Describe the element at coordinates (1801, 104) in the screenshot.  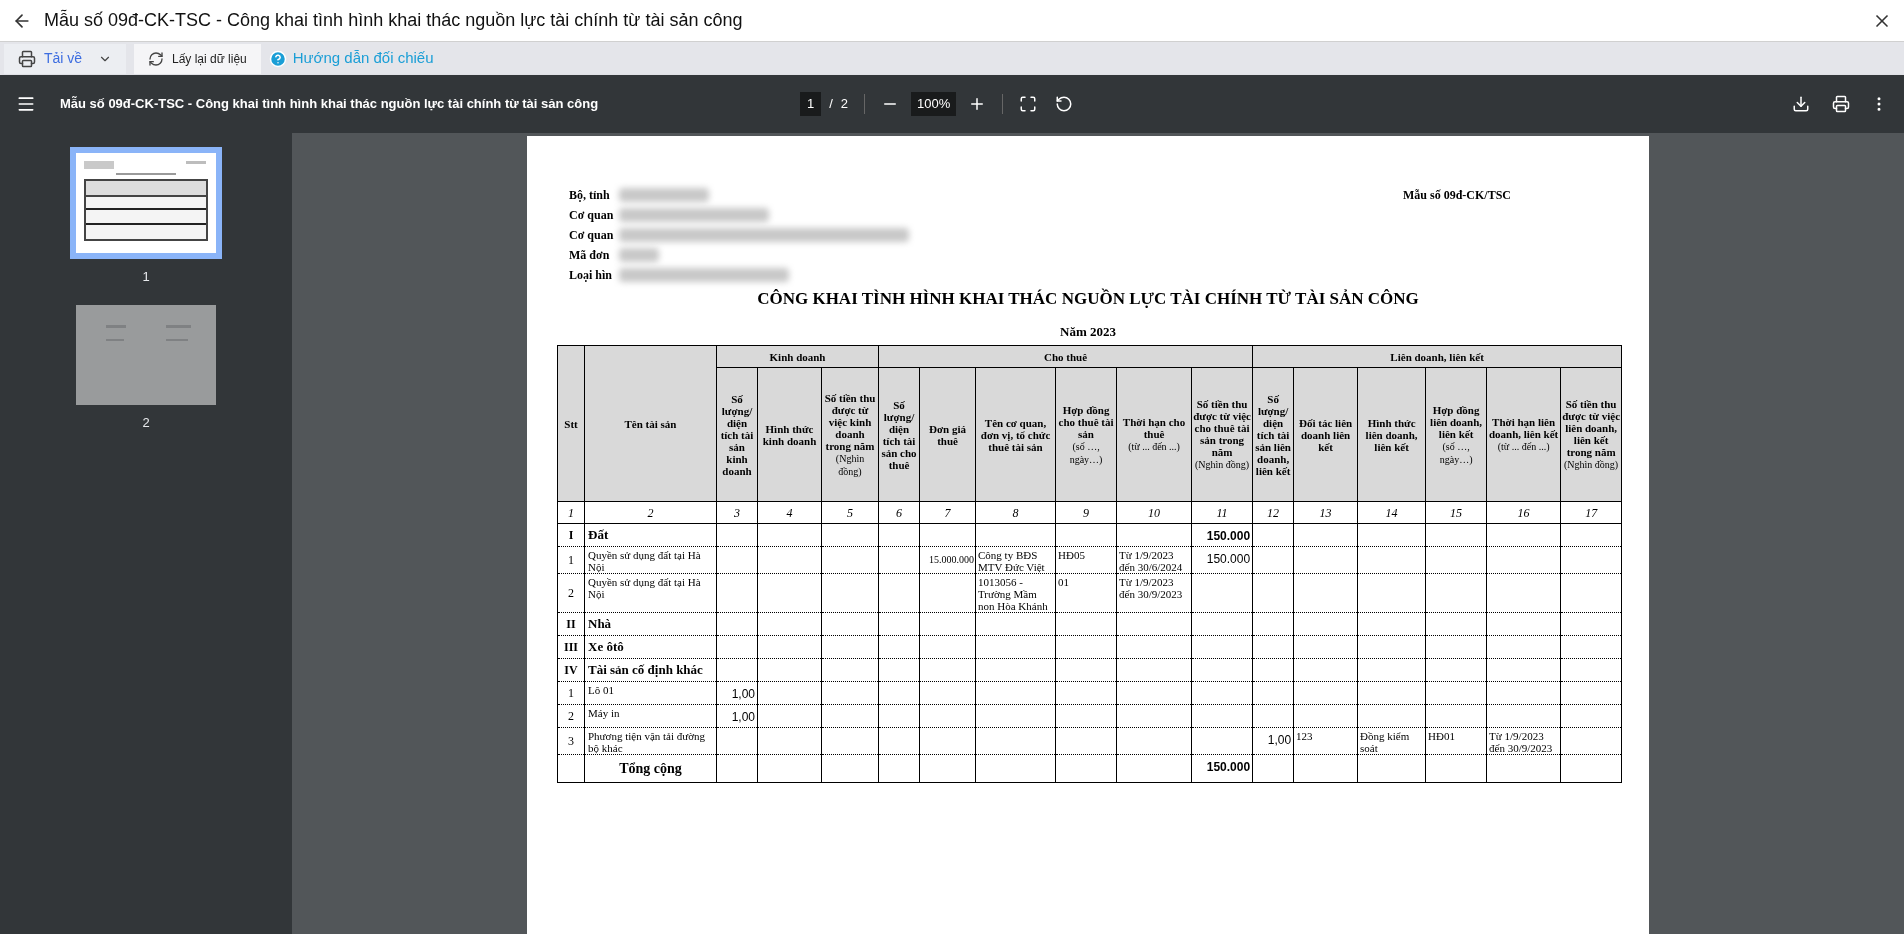
I see `download-icon` at that location.